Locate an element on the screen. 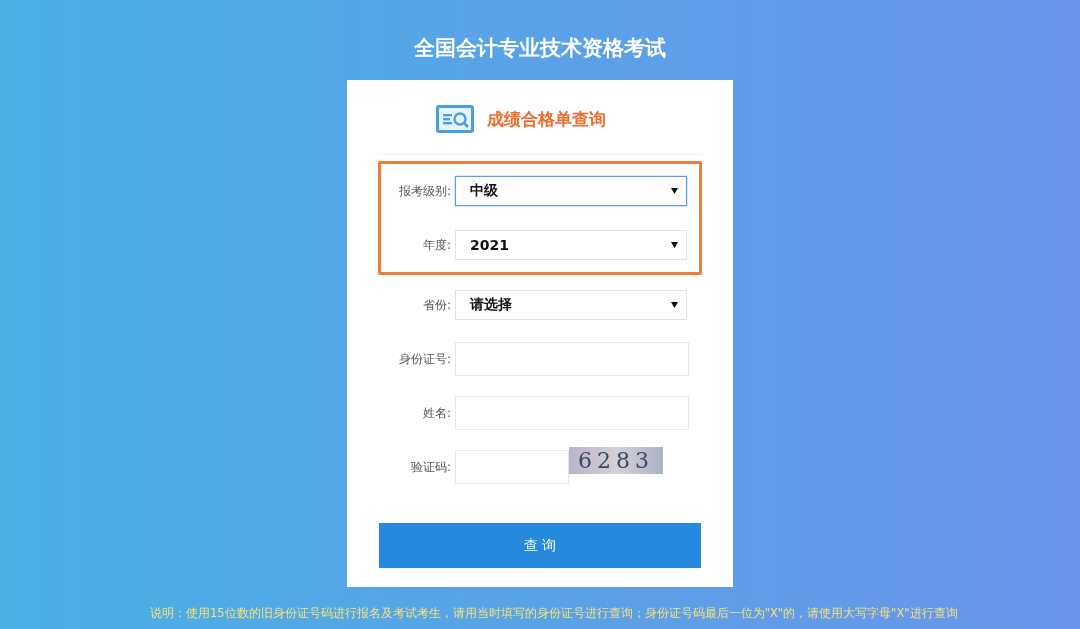  field-label: 报考级别: is located at coordinates (424, 191).